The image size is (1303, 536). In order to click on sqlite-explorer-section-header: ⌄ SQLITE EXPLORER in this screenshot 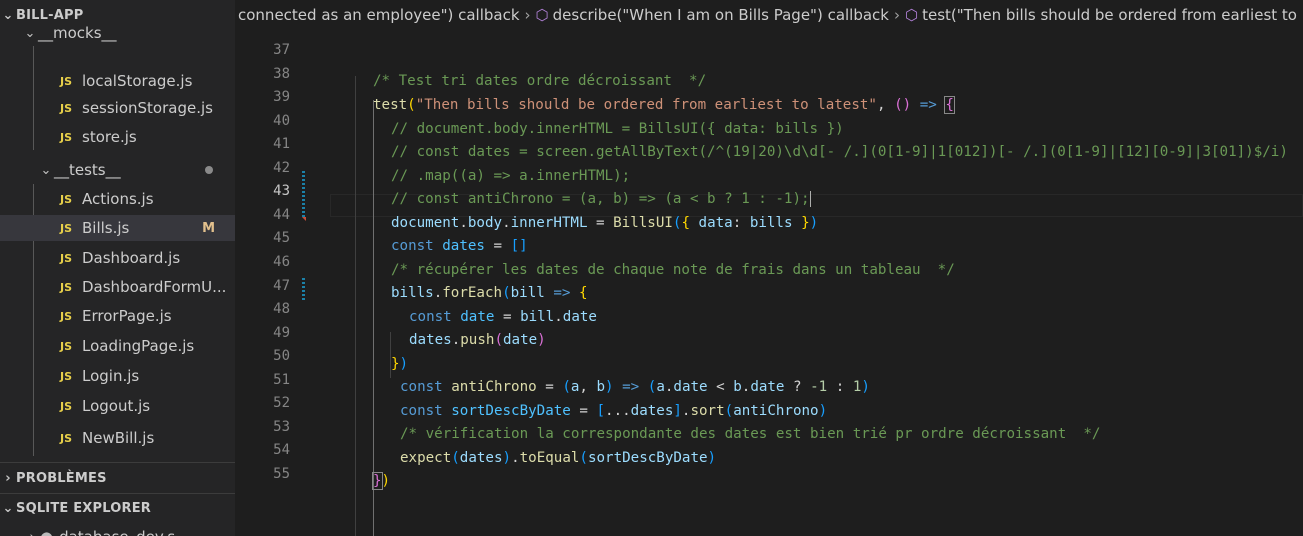, I will do `click(117, 508)`.